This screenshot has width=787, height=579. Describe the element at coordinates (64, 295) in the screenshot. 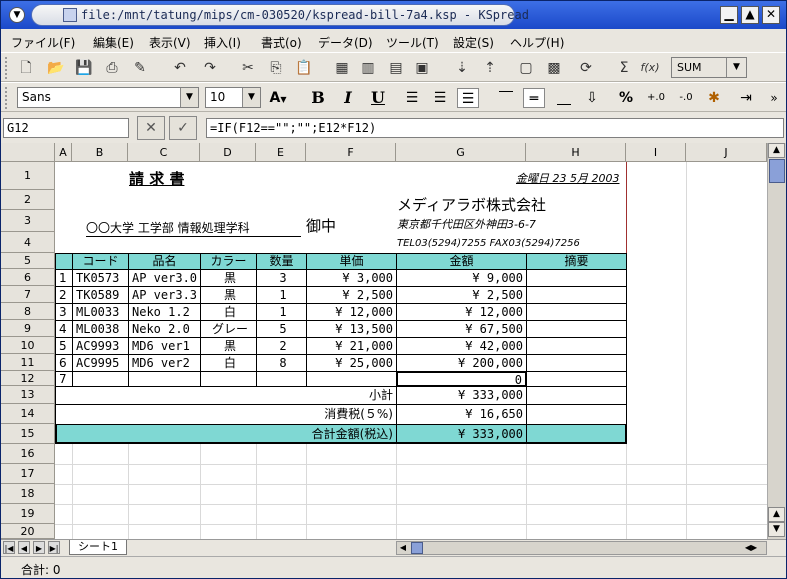

I see `item-no-cell: 2` at that location.